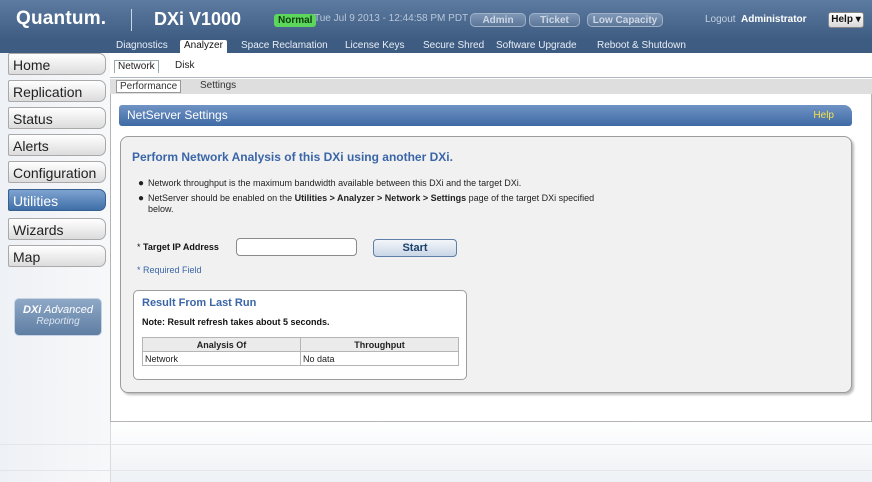 Image resolution: width=872 pixels, height=482 pixels. I want to click on menu-reboot-shutdown: Reboot & Shutdown, so click(641, 46).